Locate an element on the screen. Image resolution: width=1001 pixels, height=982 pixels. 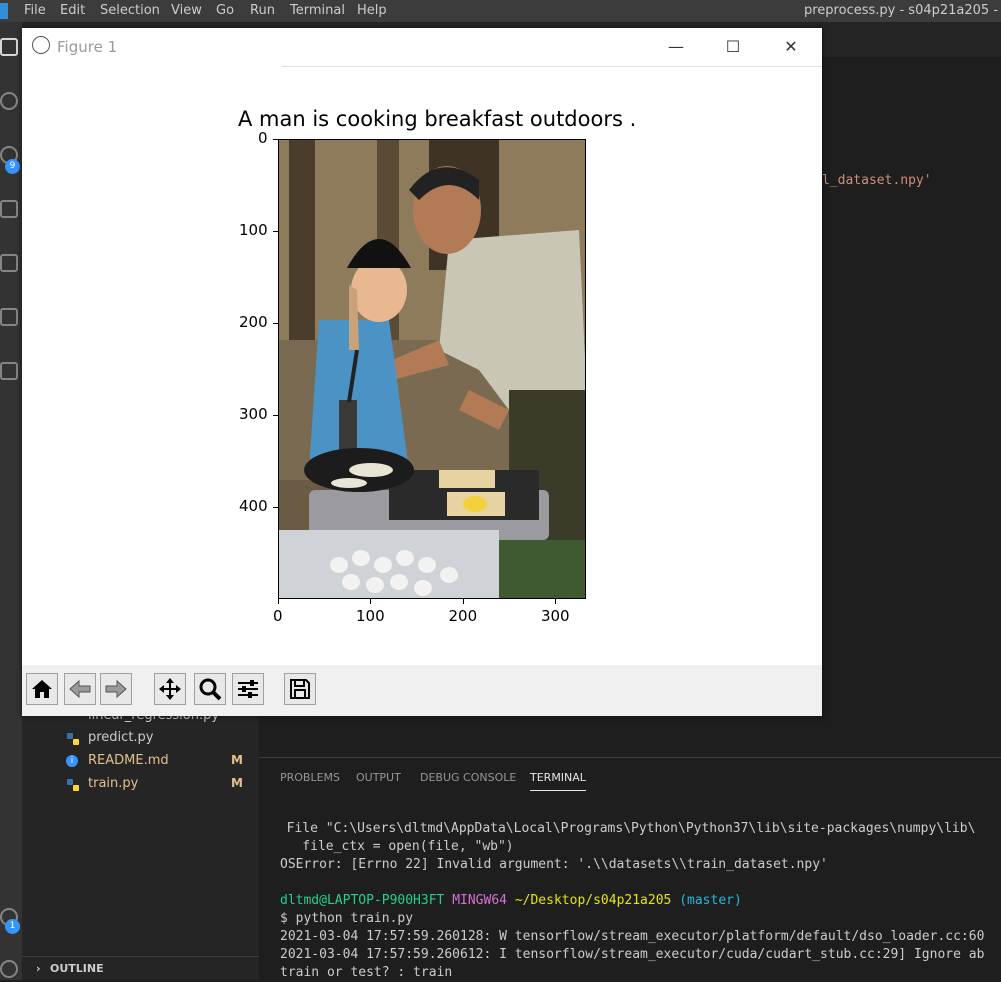
x-tick-label: 300 is located at coordinates (555, 616).